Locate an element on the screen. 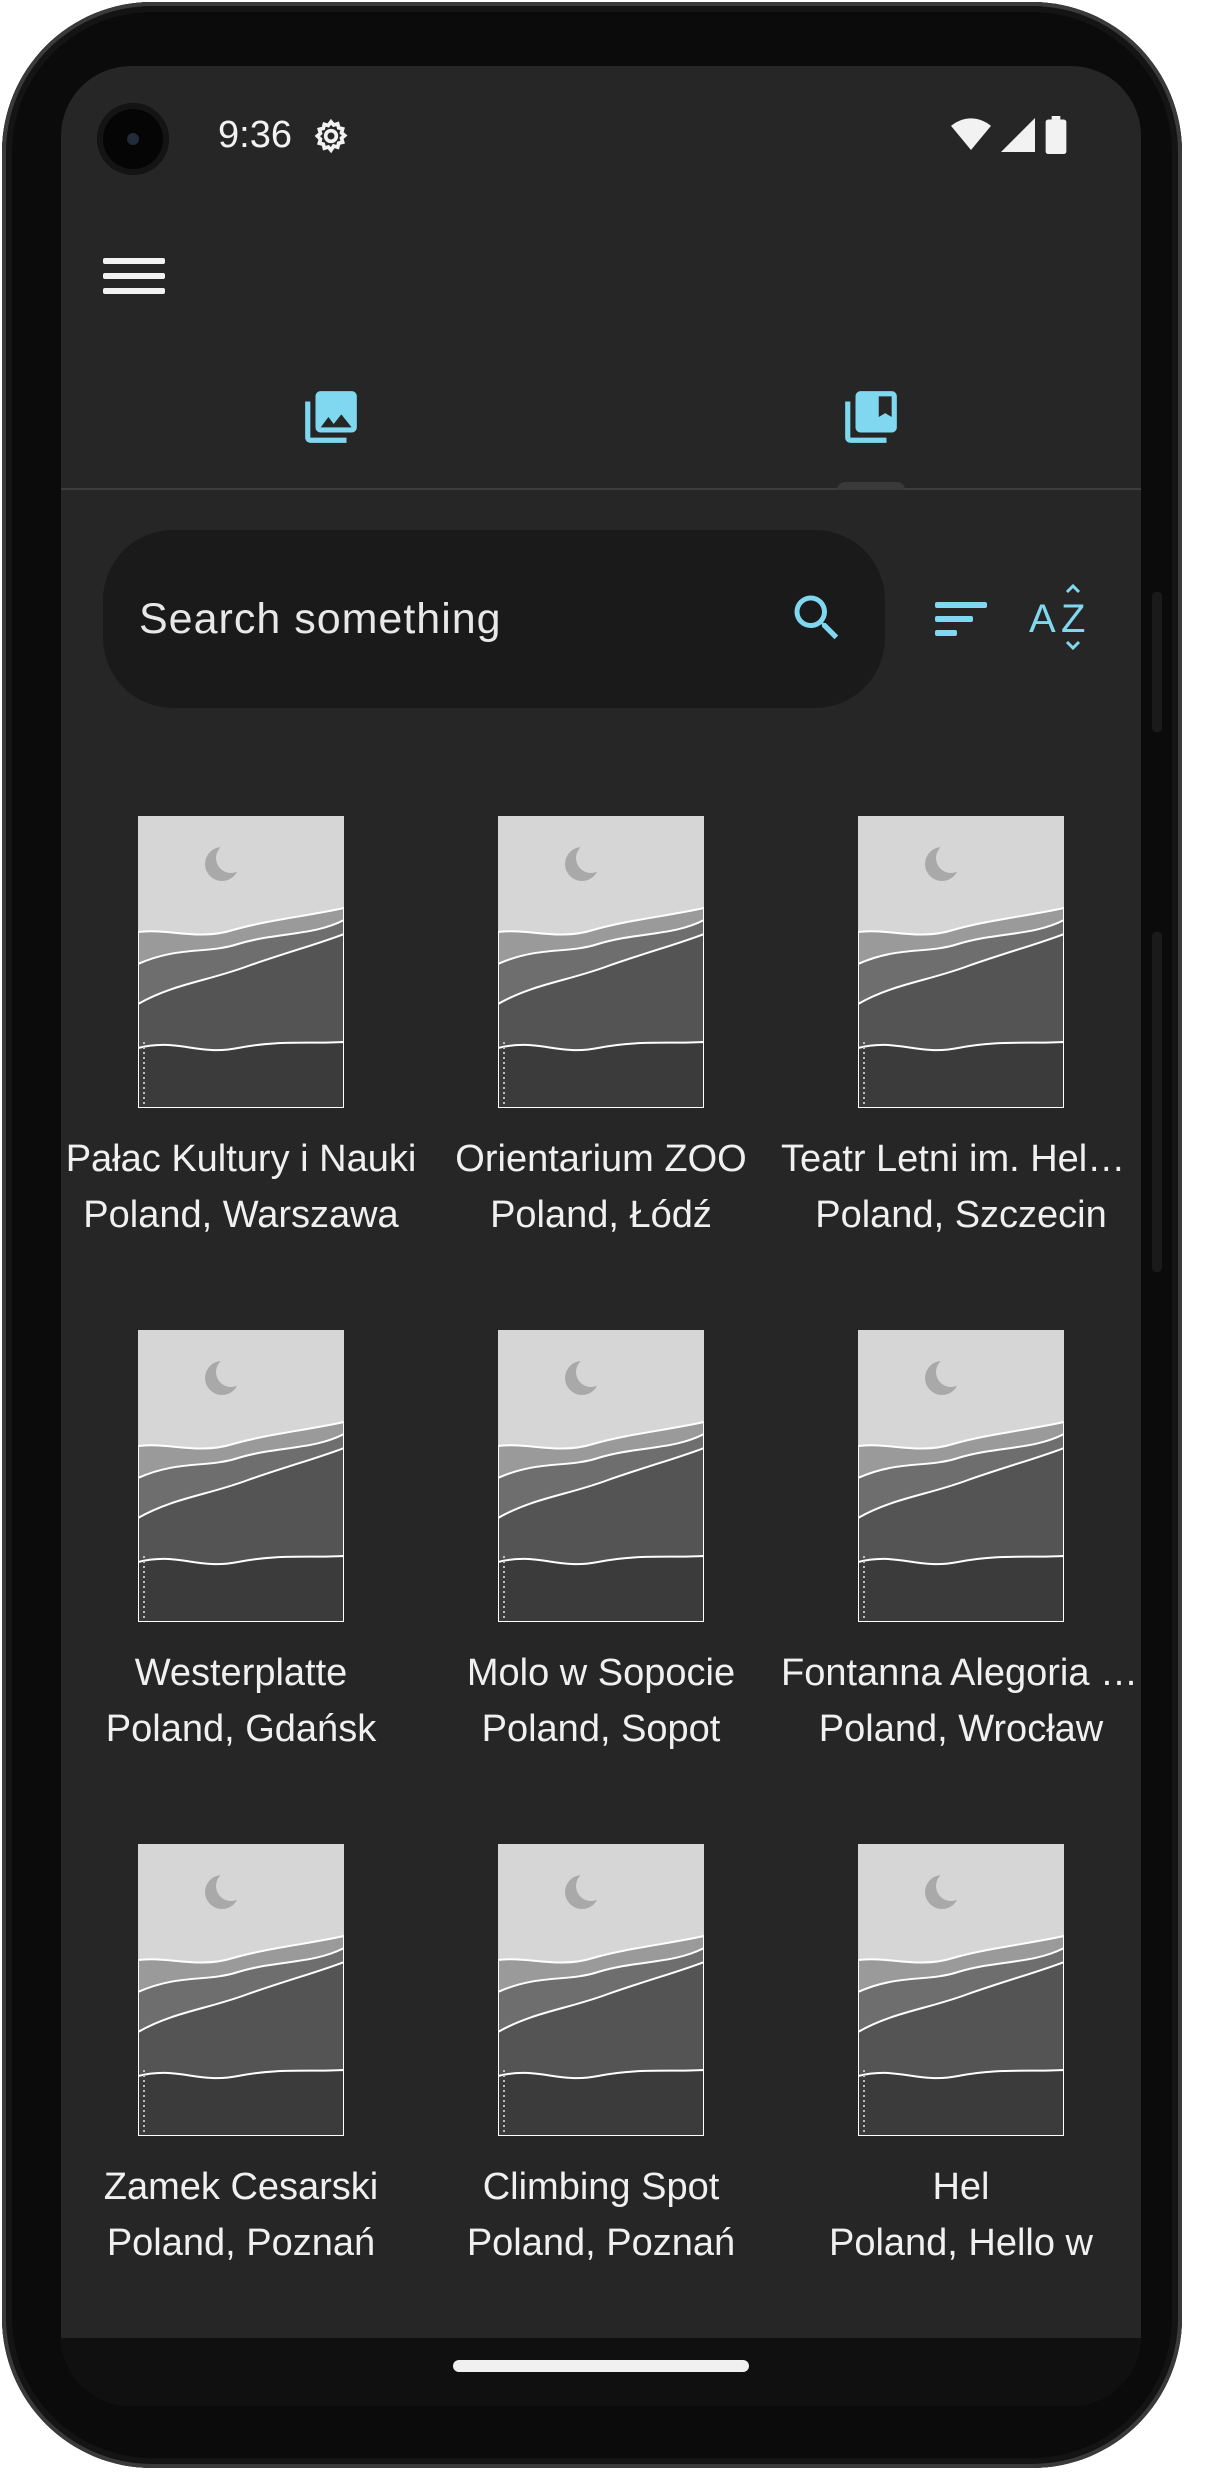  status-icons is located at coordinates (1009, 137).